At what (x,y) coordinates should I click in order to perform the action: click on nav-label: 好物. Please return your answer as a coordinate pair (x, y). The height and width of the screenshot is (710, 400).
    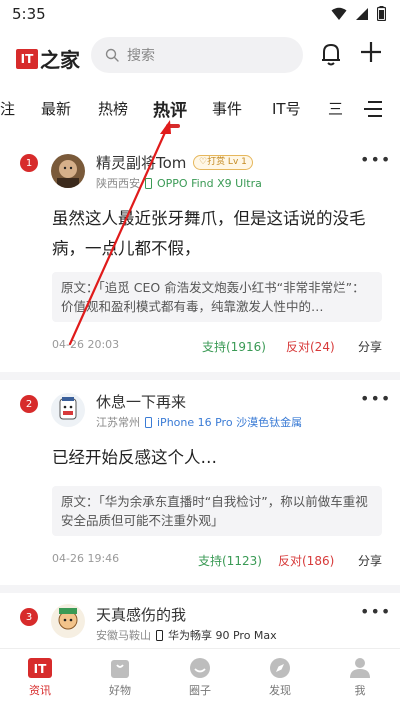
    Looking at the image, I should click on (120, 690).